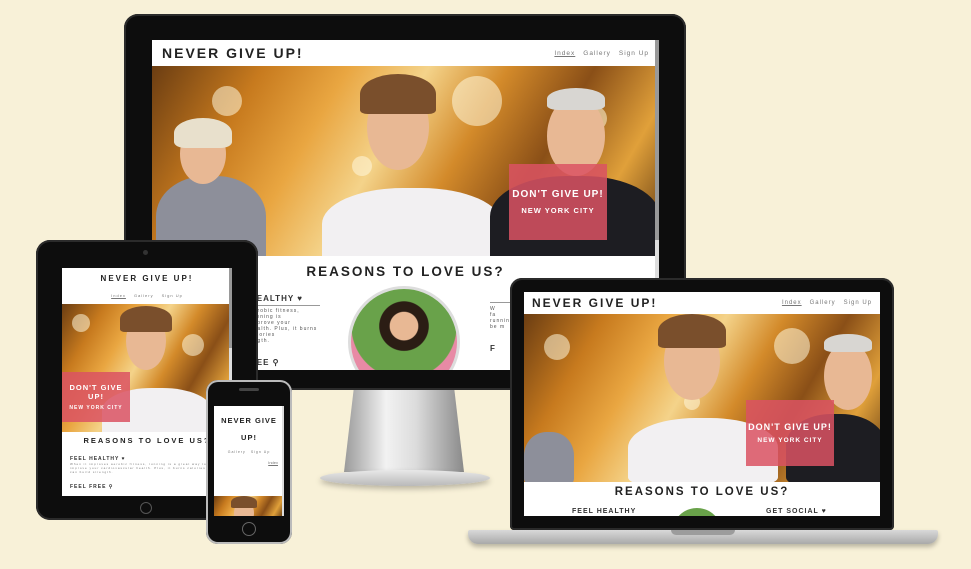  Describe the element at coordinates (703, 532) in the screenshot. I see `laptop-notch` at that location.